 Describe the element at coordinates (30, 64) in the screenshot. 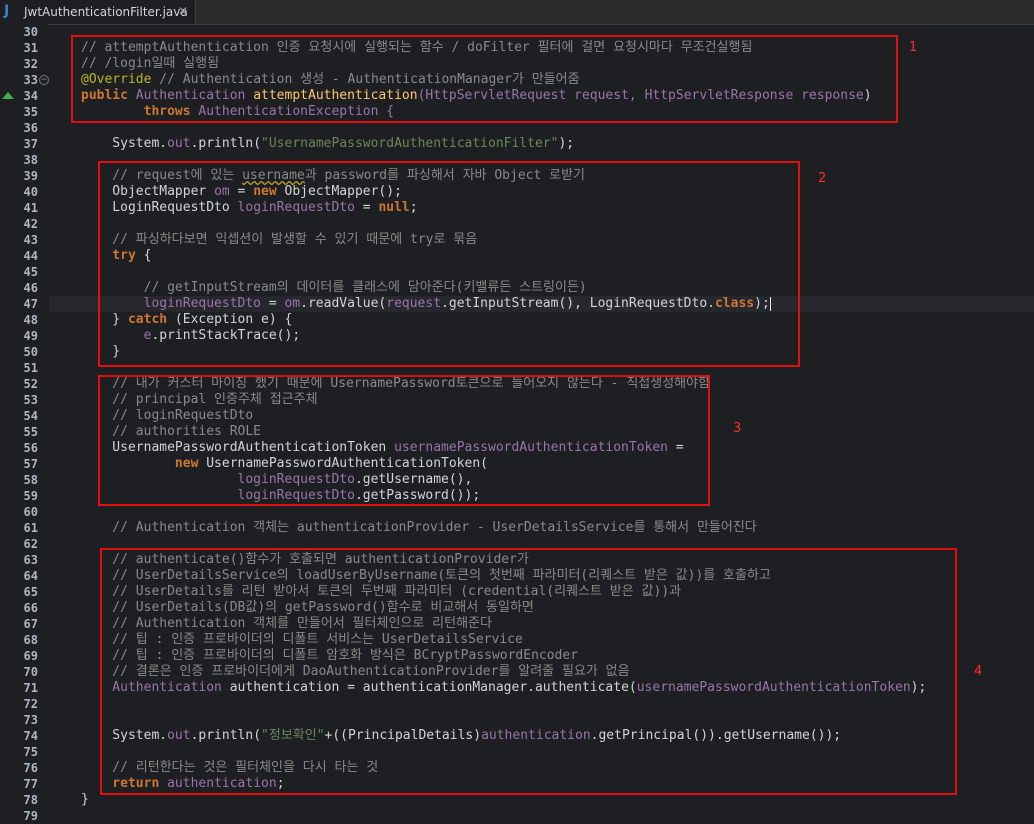

I see `line-number: 32` at that location.